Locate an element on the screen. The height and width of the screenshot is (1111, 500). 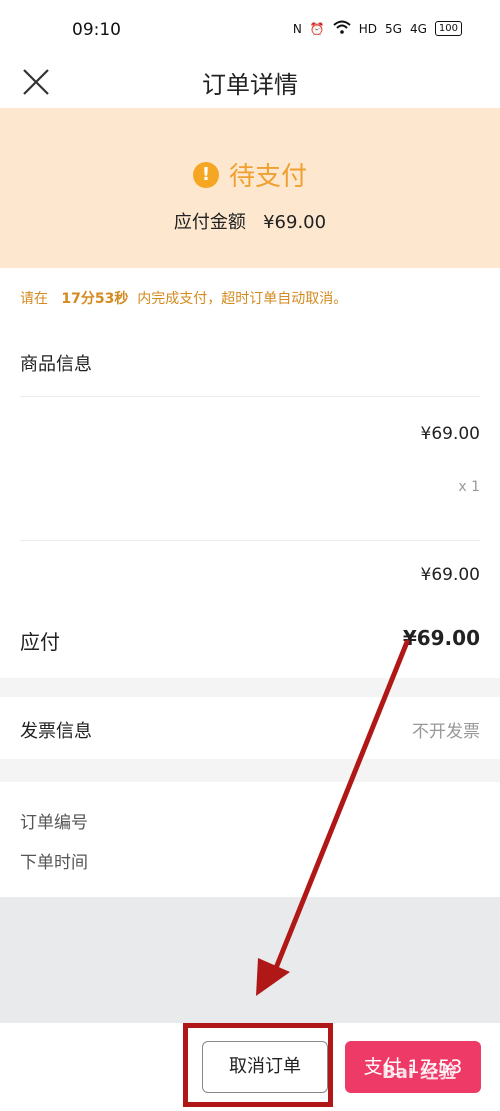
order-status-text: 待支付 is located at coordinates (267, 177).